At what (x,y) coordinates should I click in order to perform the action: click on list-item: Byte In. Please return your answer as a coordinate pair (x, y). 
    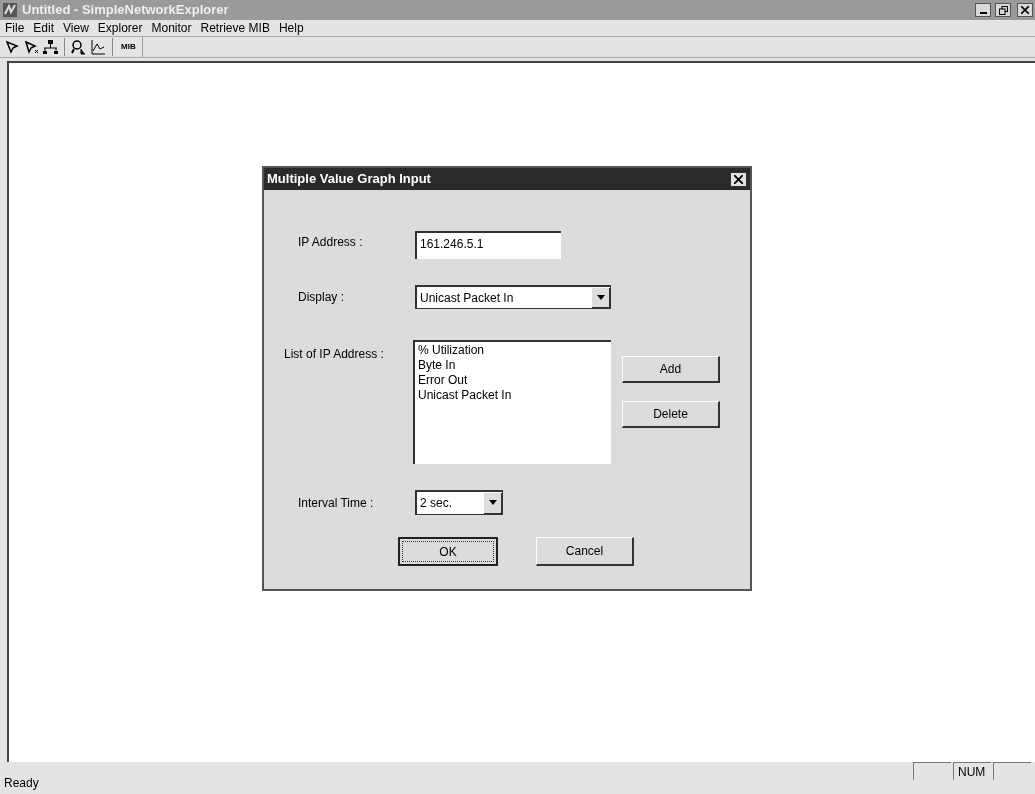
    Looking at the image, I should click on (513, 365).